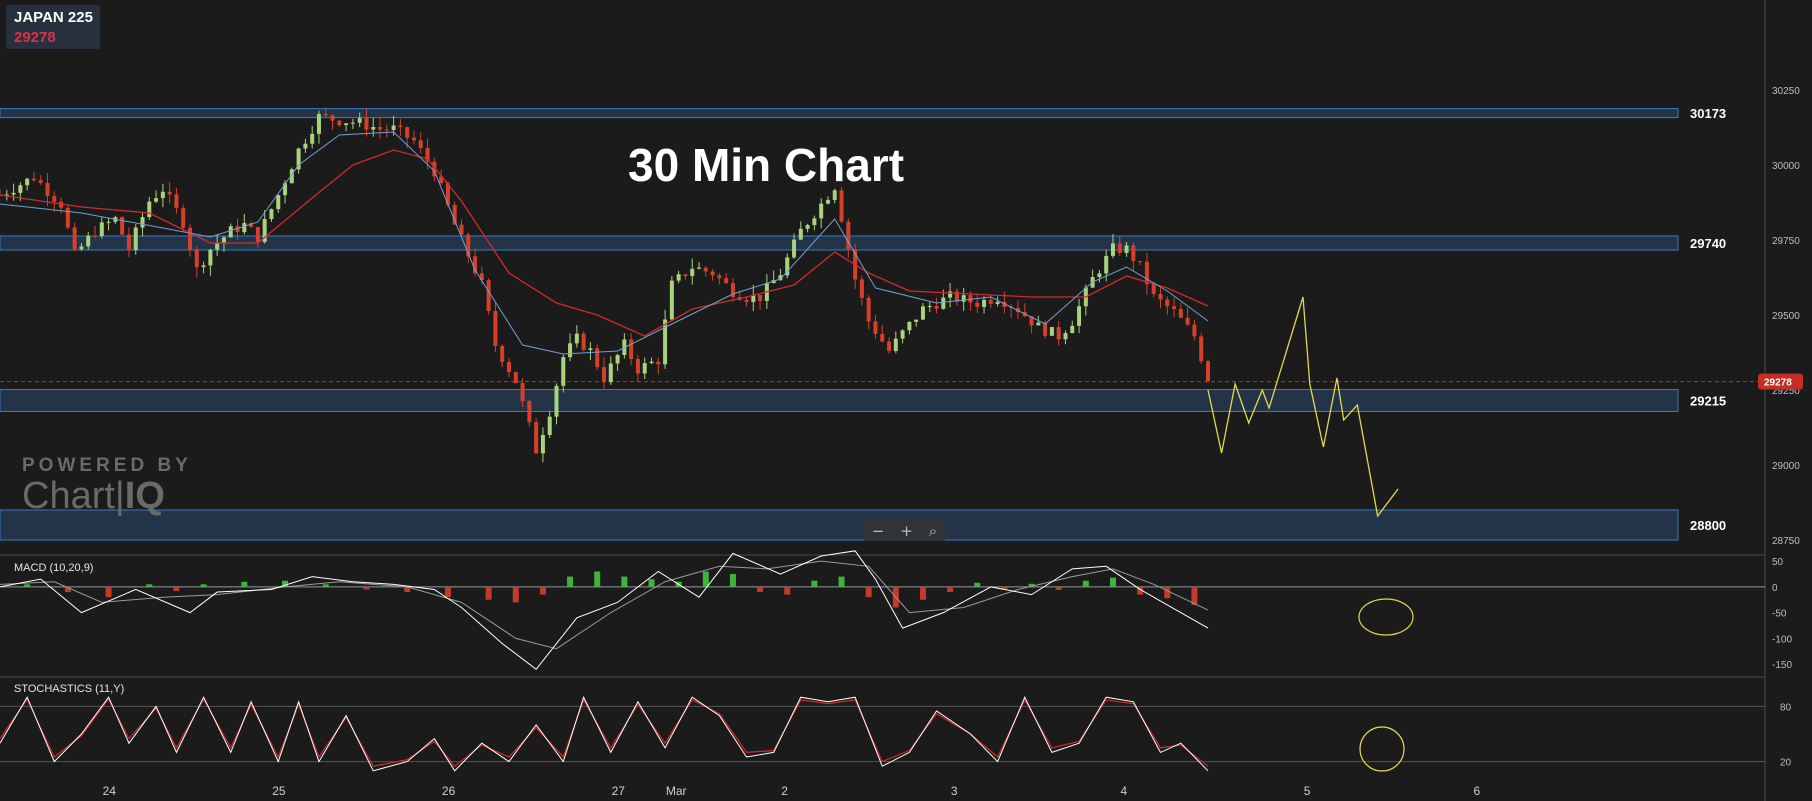 The image size is (1812, 801). Describe the element at coordinates (53, 27) in the screenshot. I see `symbol-badge: JAPAN 225 29278` at that location.